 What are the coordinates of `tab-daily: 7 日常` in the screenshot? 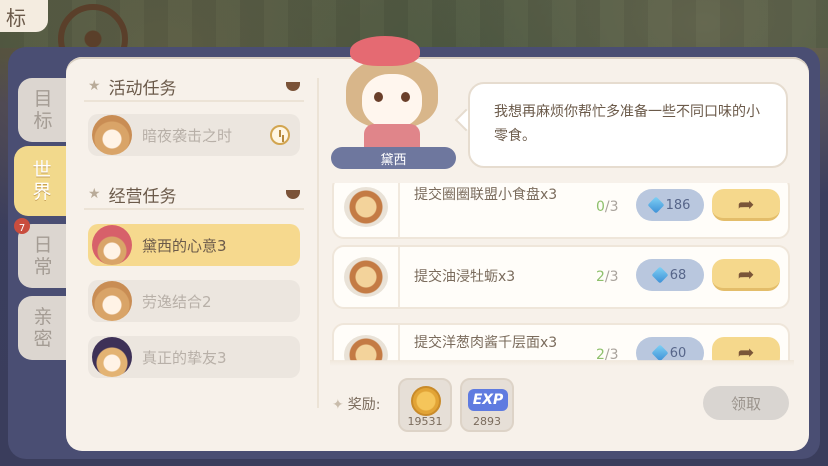 It's located at (41, 253).